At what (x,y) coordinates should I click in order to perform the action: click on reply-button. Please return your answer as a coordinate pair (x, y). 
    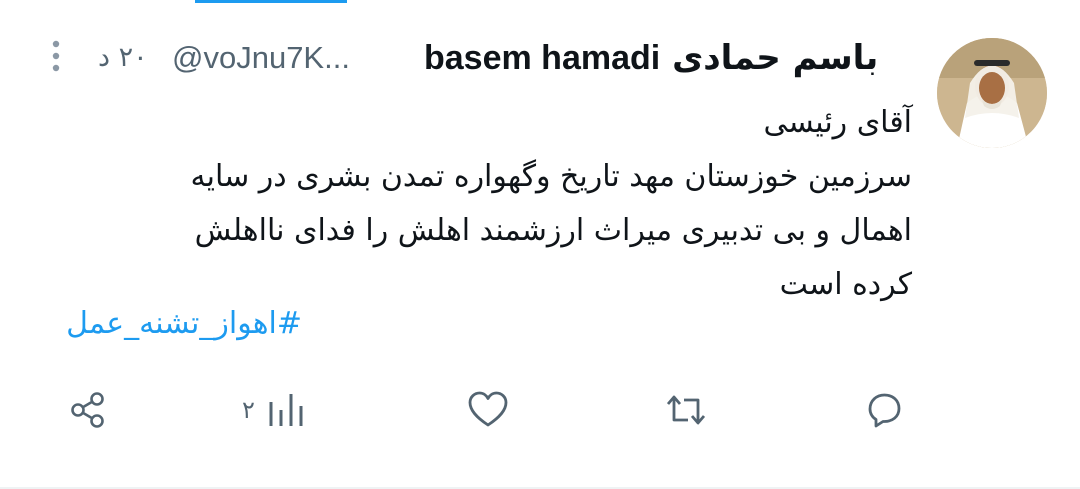
    Looking at the image, I should click on (884, 410).